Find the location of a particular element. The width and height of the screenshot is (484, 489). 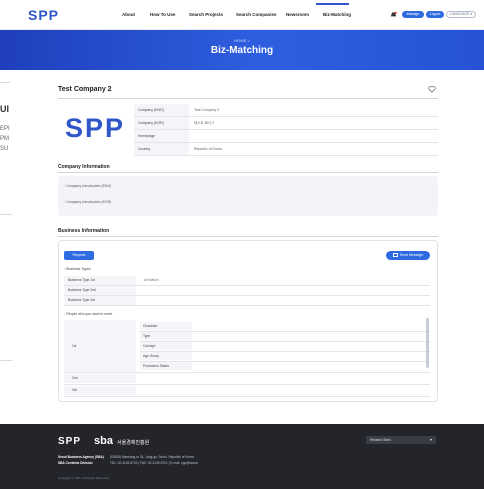

site-logo: SPP is located at coordinates (43, 15).